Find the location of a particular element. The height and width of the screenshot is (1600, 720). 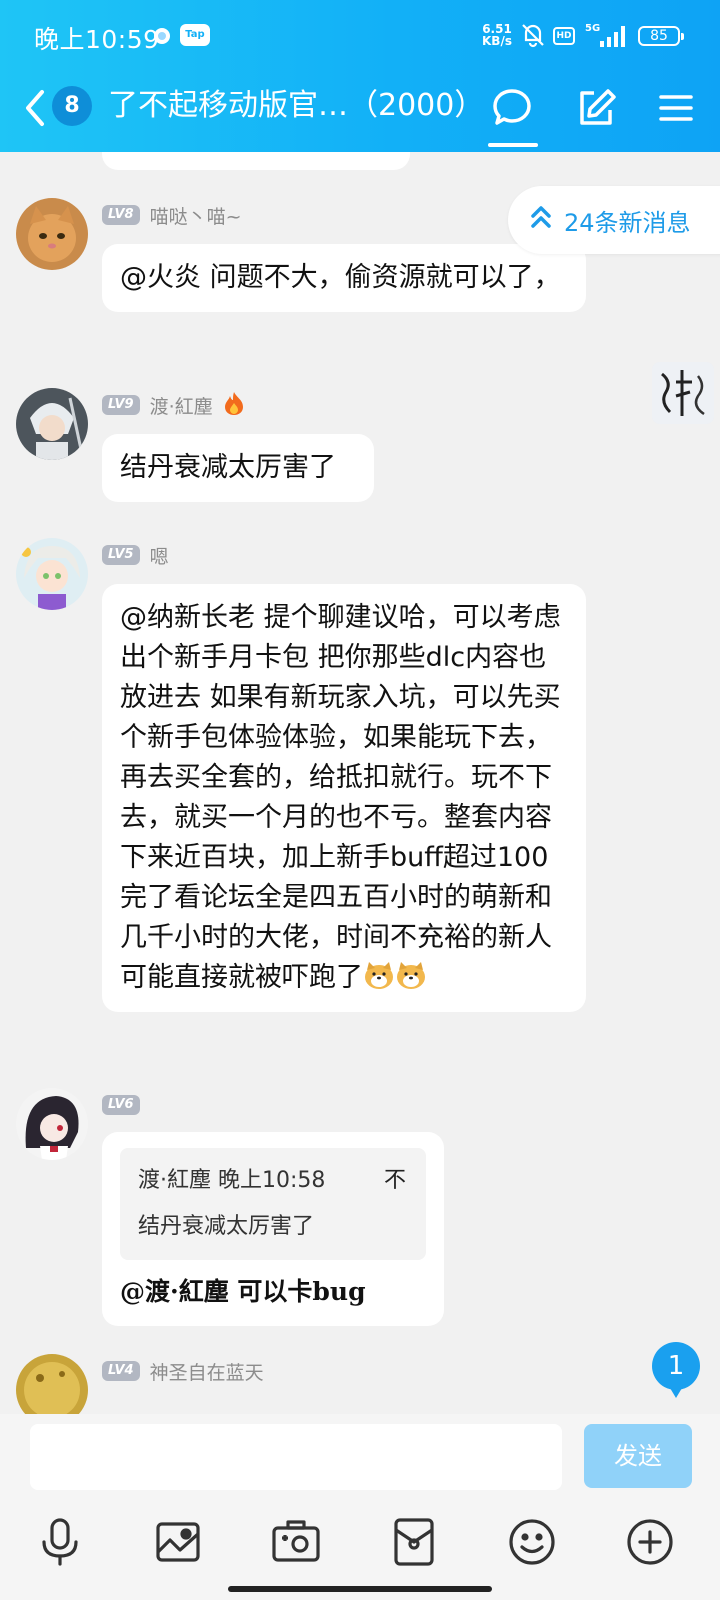

anime-swordsman-avatar is located at coordinates (52, 424).